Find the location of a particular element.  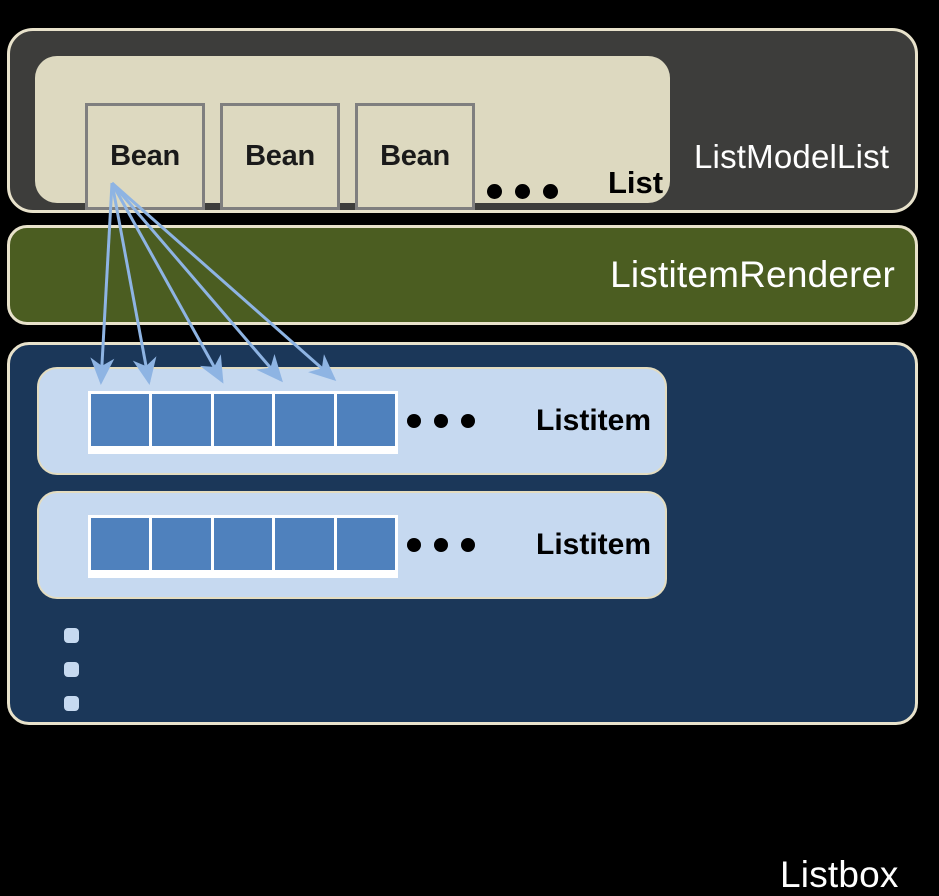

listitem-renderer-title: ListitemRenderer is located at coordinates (752, 274).